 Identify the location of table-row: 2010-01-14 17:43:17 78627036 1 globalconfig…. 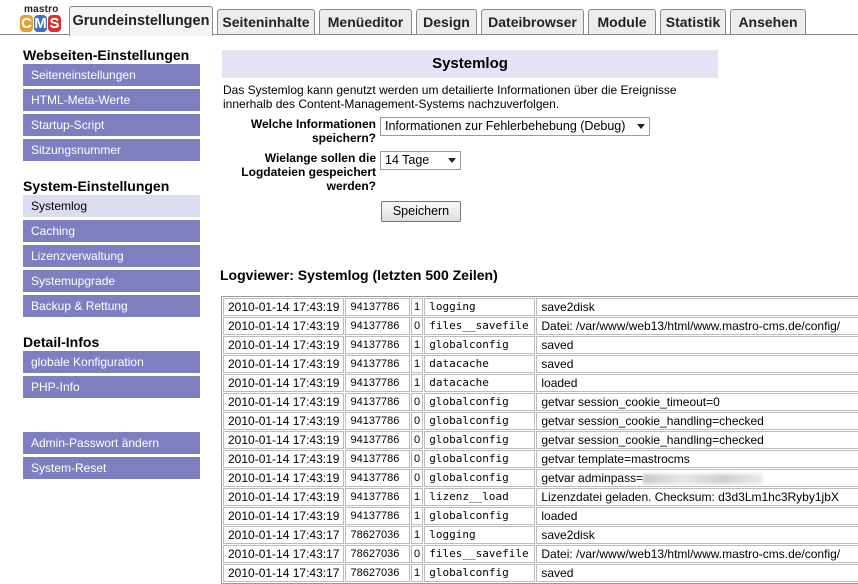
(540, 573).